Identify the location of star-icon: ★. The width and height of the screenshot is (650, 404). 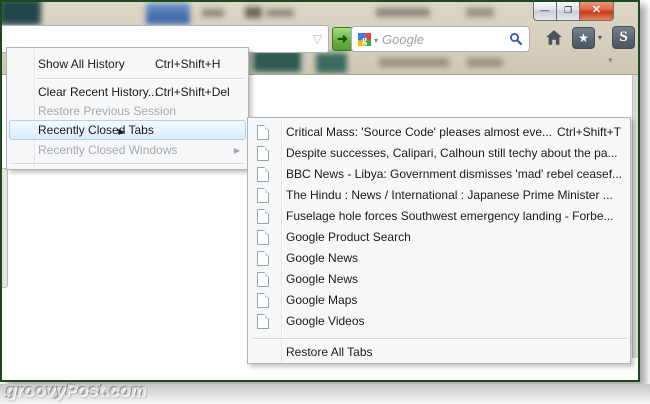
(583, 38).